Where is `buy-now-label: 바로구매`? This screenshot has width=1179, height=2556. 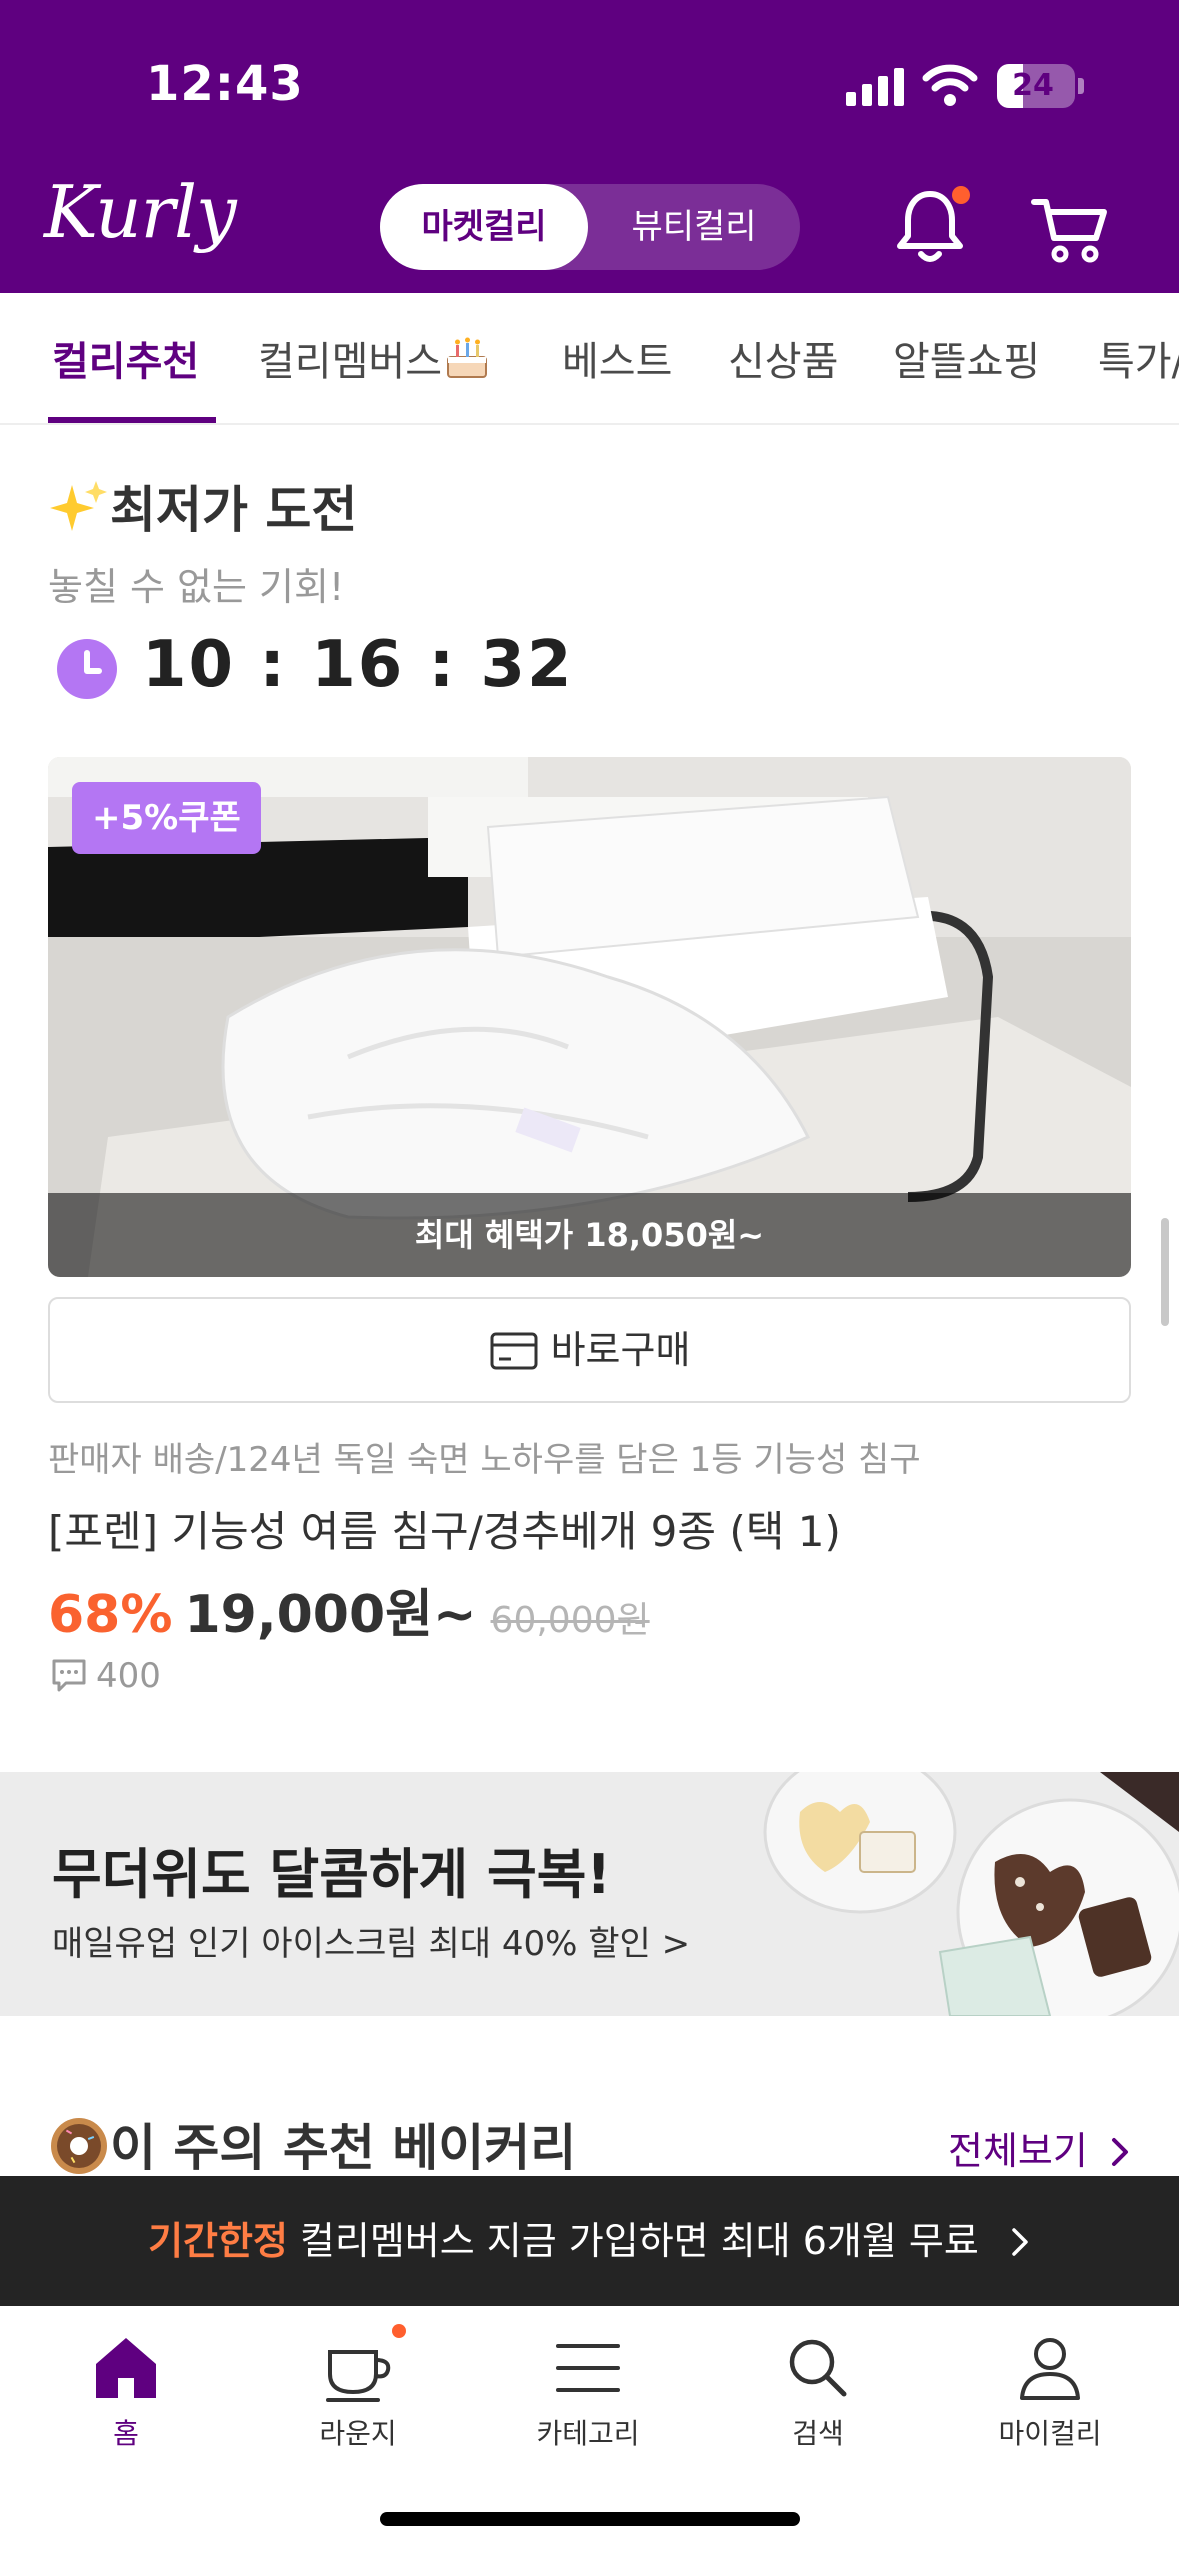 buy-now-label: 바로구매 is located at coordinates (620, 1350).